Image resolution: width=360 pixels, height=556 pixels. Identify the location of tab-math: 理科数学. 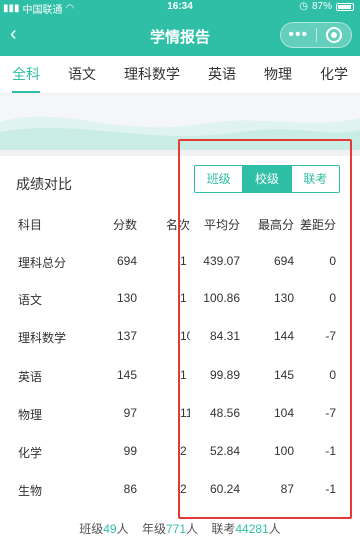
(152, 74).